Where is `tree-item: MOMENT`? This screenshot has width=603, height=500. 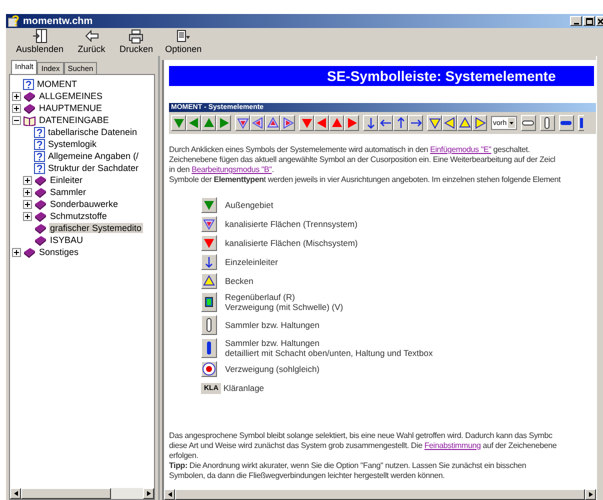
tree-item: MOMENT is located at coordinates (57, 84).